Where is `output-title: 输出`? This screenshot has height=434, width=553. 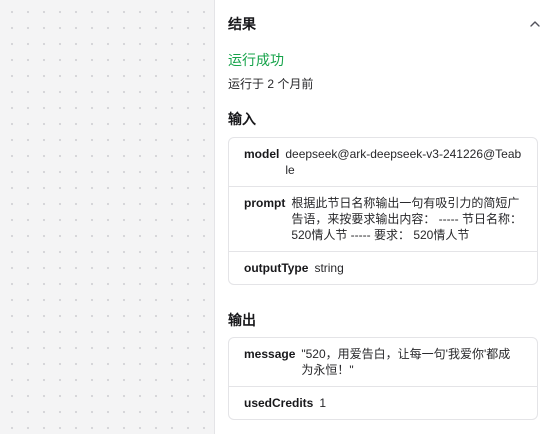 output-title: 输出 is located at coordinates (242, 320).